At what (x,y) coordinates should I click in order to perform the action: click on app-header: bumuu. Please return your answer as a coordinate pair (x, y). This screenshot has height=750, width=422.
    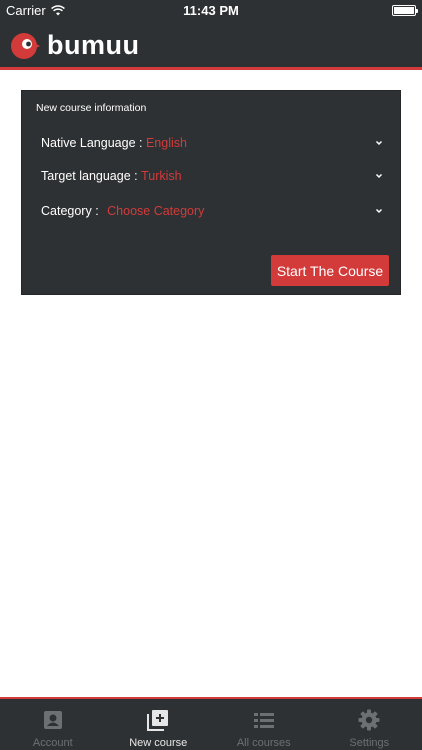
    Looking at the image, I should click on (211, 46).